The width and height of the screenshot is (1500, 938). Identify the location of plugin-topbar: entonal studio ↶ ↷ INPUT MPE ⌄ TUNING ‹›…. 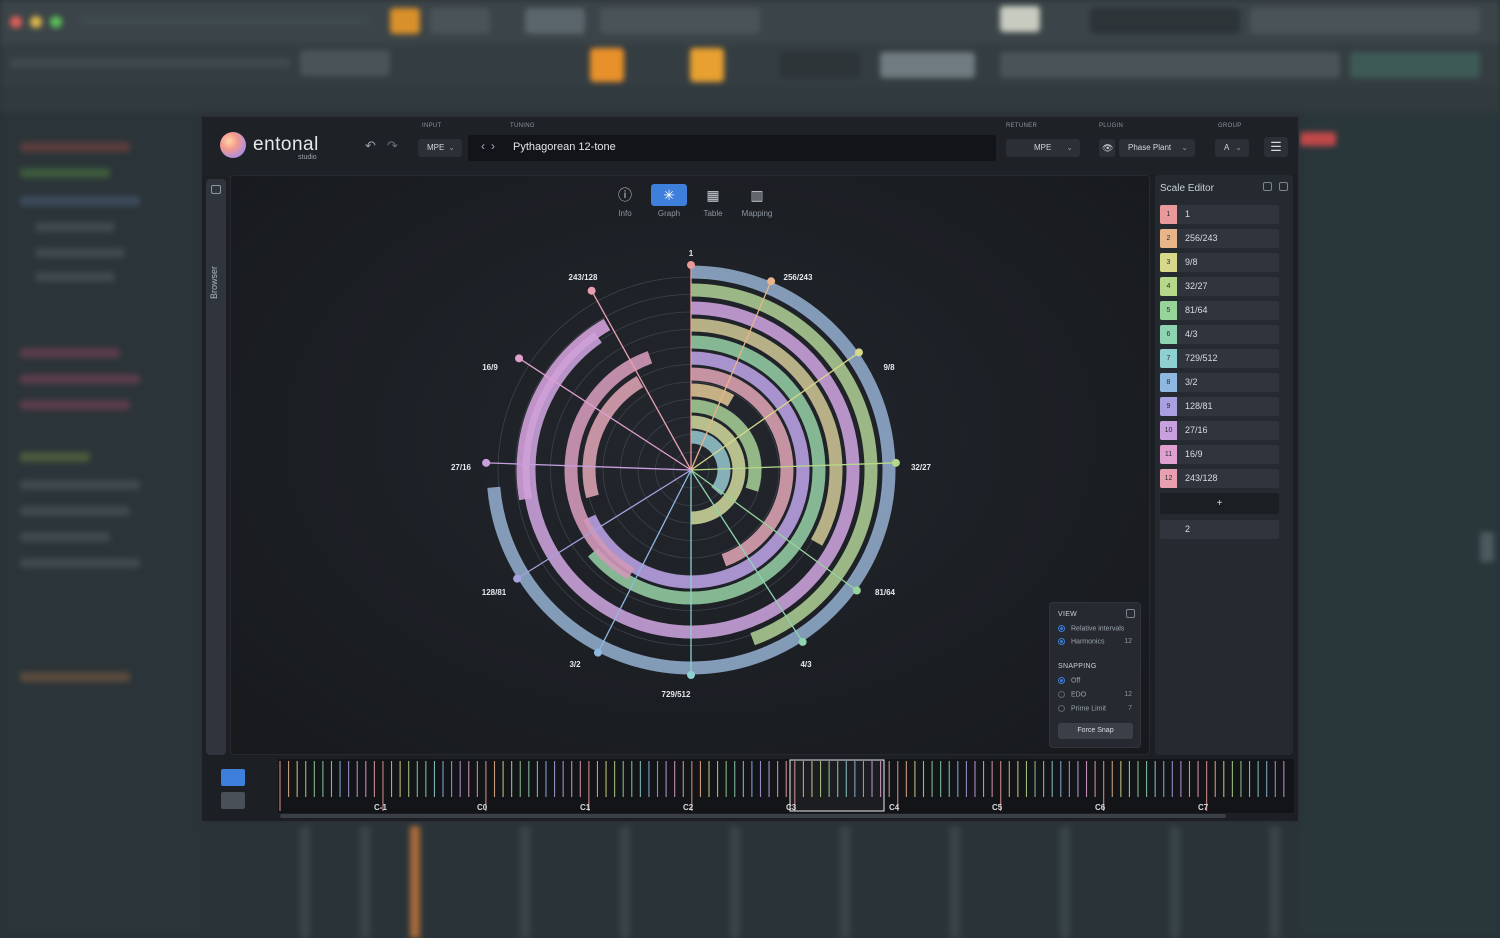
(750, 146).